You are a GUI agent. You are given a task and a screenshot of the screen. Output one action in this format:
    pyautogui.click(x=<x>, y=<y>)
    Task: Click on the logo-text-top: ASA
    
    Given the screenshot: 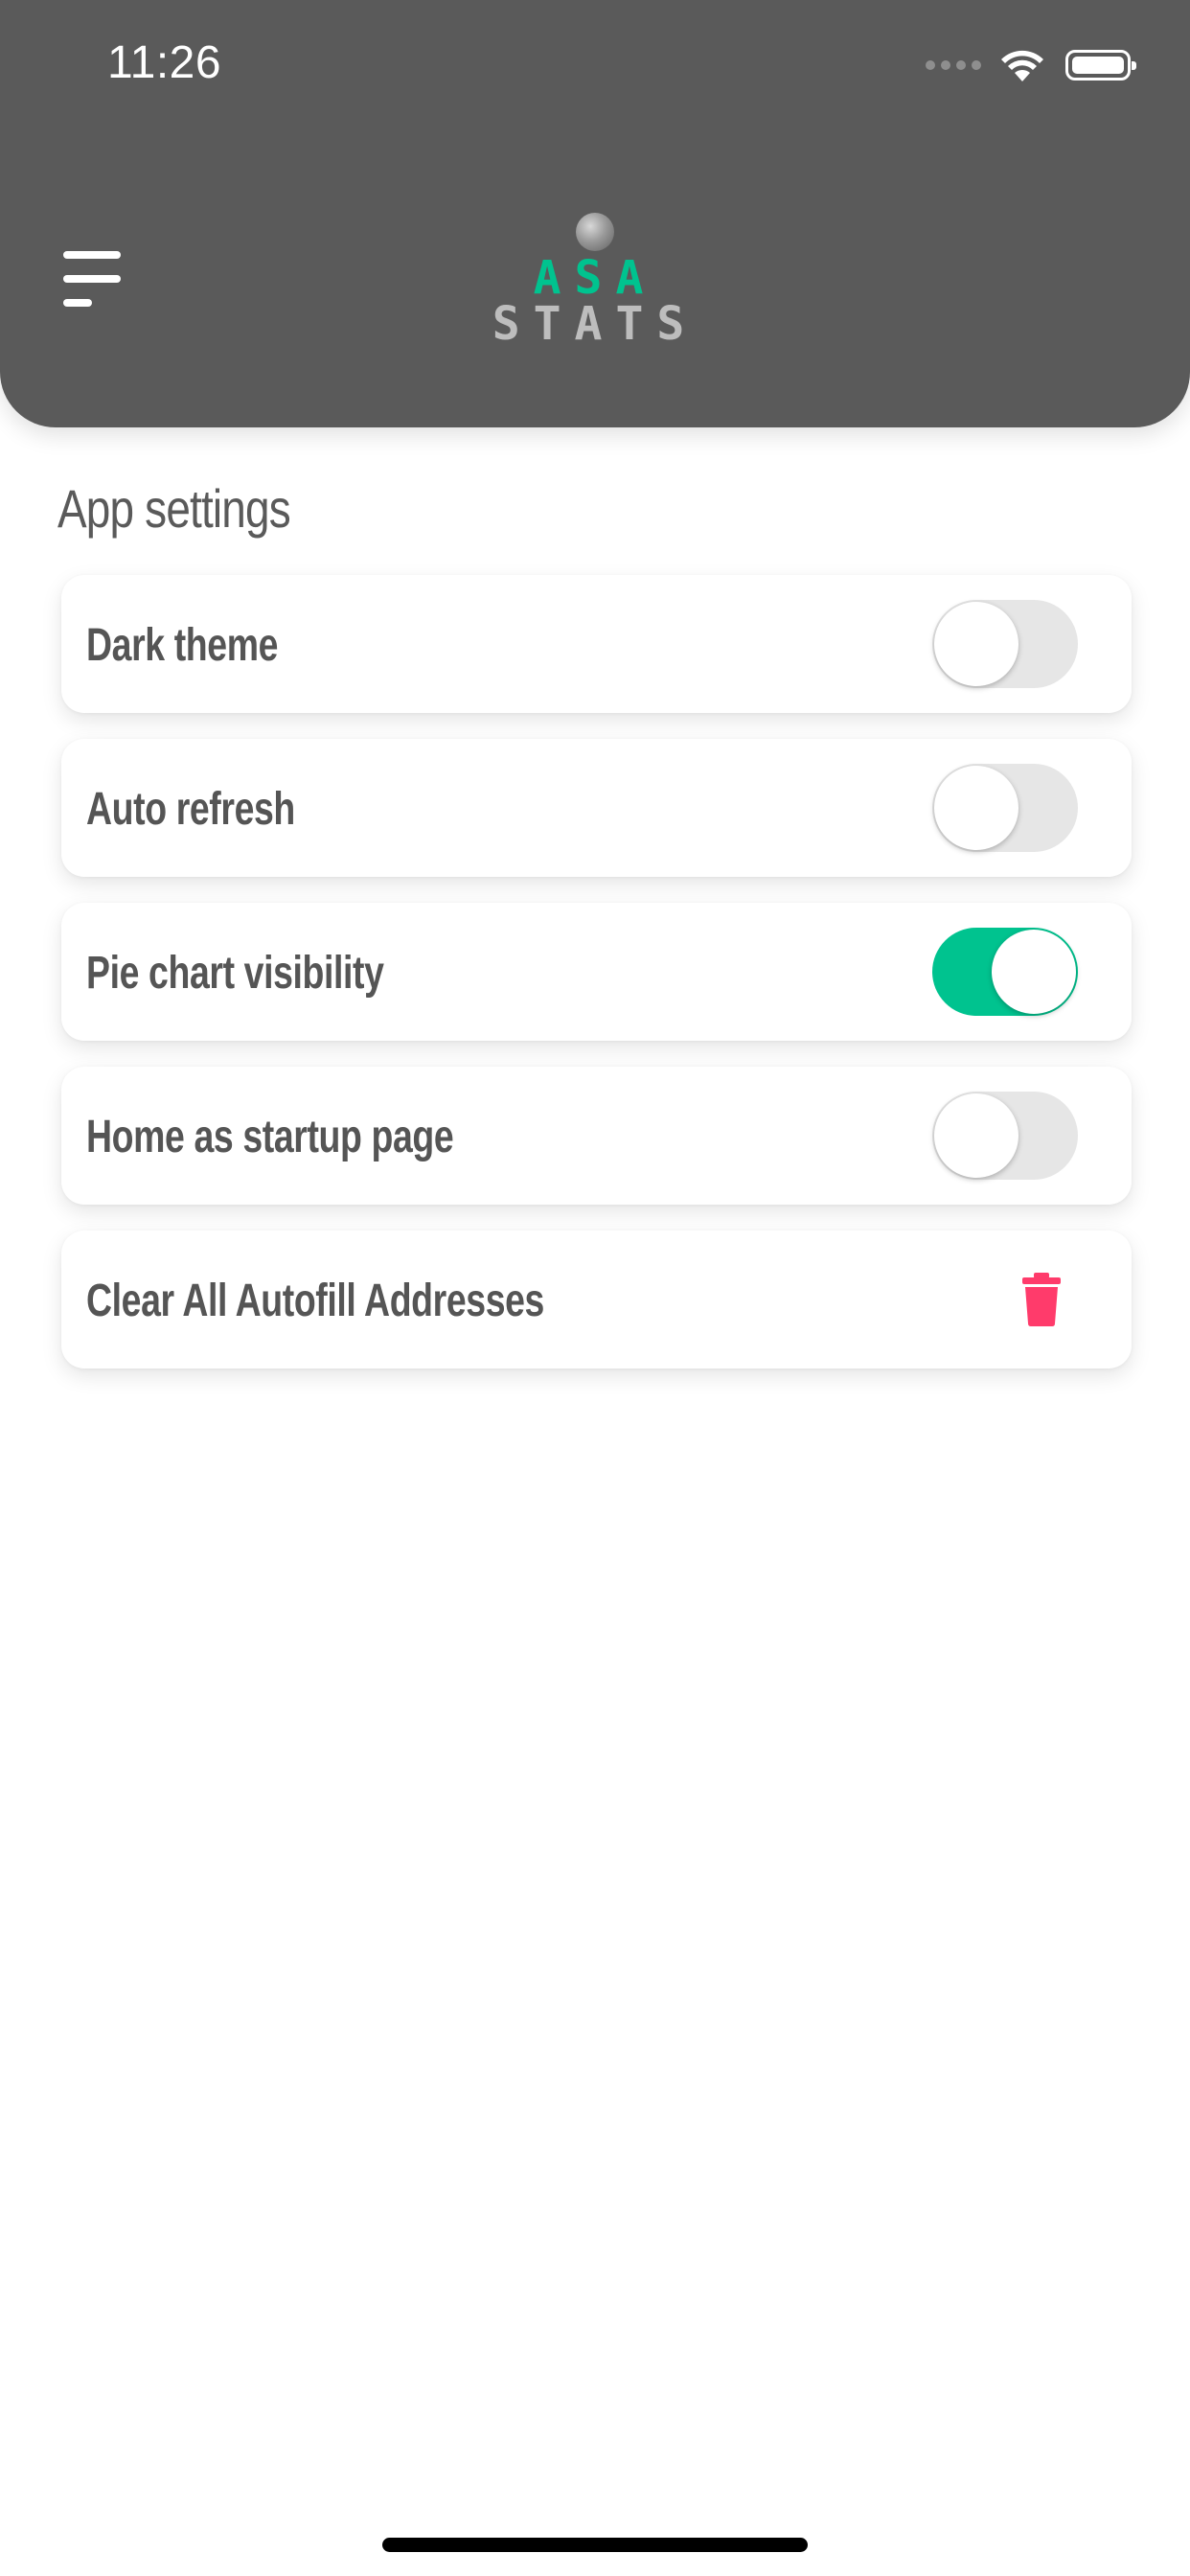 What is the action you would take?
    pyautogui.click(x=595, y=278)
    